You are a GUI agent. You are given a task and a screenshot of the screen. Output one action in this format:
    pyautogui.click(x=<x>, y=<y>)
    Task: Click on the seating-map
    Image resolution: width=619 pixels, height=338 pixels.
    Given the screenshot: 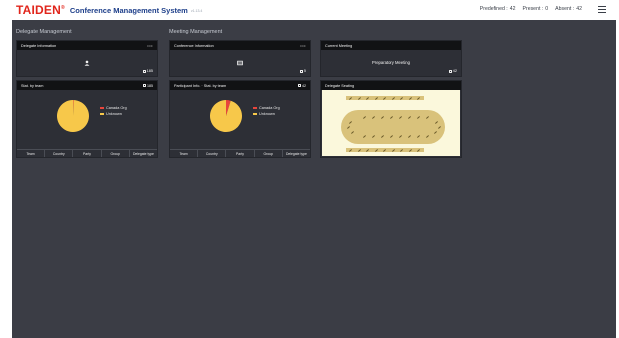 What is the action you would take?
    pyautogui.click(x=391, y=123)
    